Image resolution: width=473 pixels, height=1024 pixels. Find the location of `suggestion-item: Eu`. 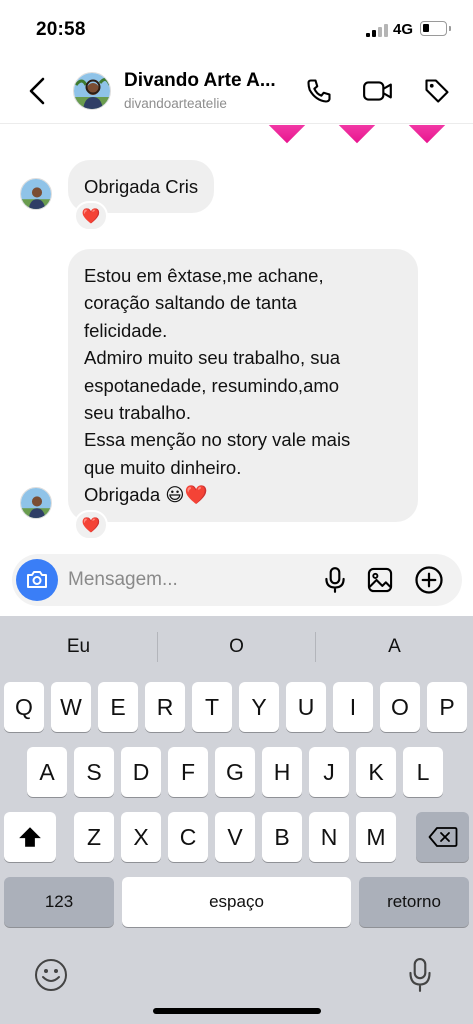

suggestion-item: Eu is located at coordinates (78, 647).